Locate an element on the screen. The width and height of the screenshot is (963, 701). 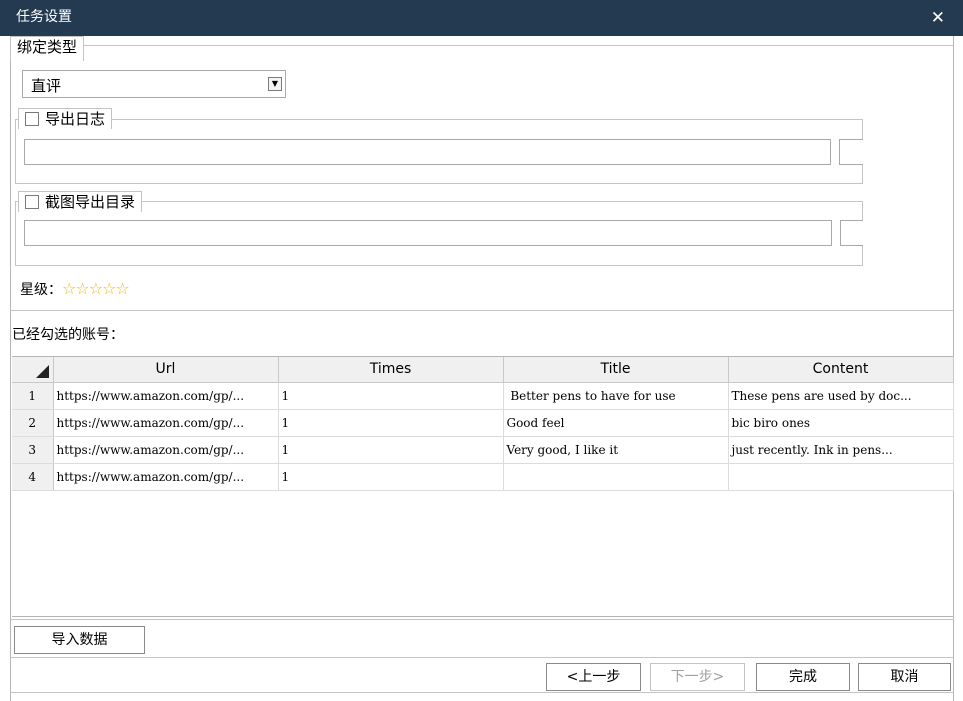
table-row: 4 https://www.amazon.com/gp/... 1 is located at coordinates (483, 477).